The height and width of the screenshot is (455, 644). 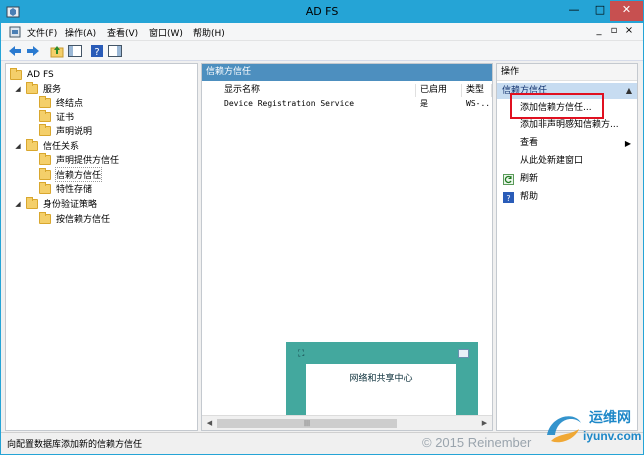 I want to click on action-label: 刷新, so click(x=529, y=179).